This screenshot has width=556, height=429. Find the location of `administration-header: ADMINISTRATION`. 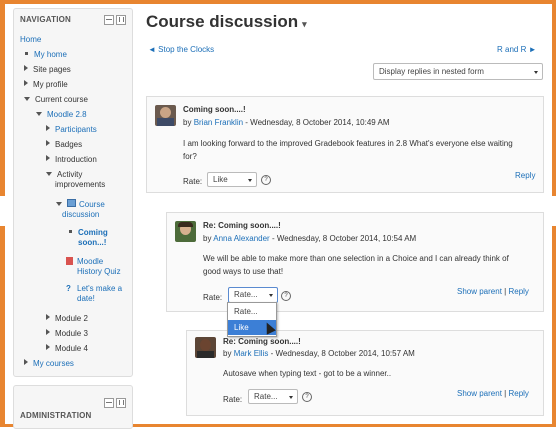

administration-header: ADMINISTRATION is located at coordinates (56, 415).